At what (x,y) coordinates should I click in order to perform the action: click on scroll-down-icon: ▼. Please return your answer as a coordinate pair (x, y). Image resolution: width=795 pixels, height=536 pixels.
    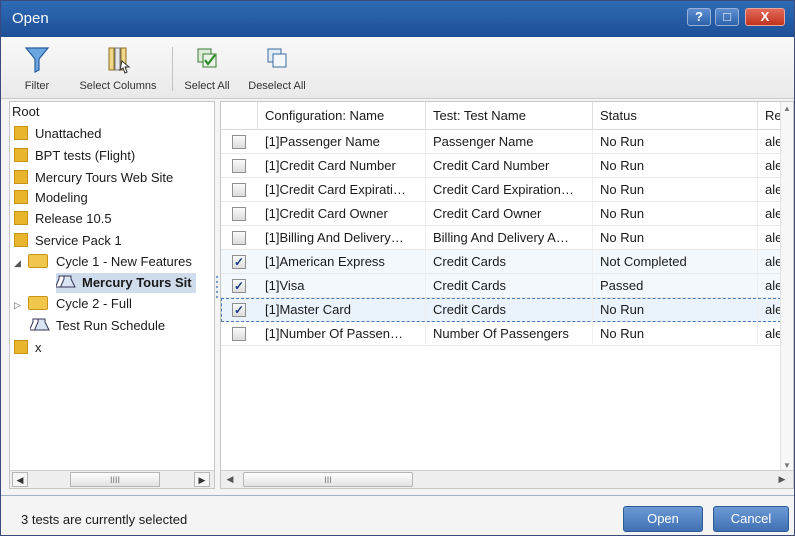
    Looking at the image, I should click on (787, 465).